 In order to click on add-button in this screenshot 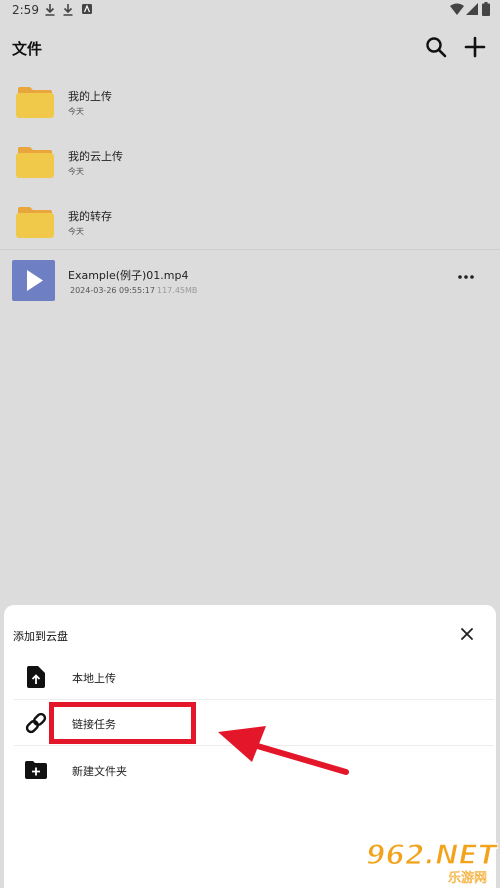, I will do `click(475, 47)`.